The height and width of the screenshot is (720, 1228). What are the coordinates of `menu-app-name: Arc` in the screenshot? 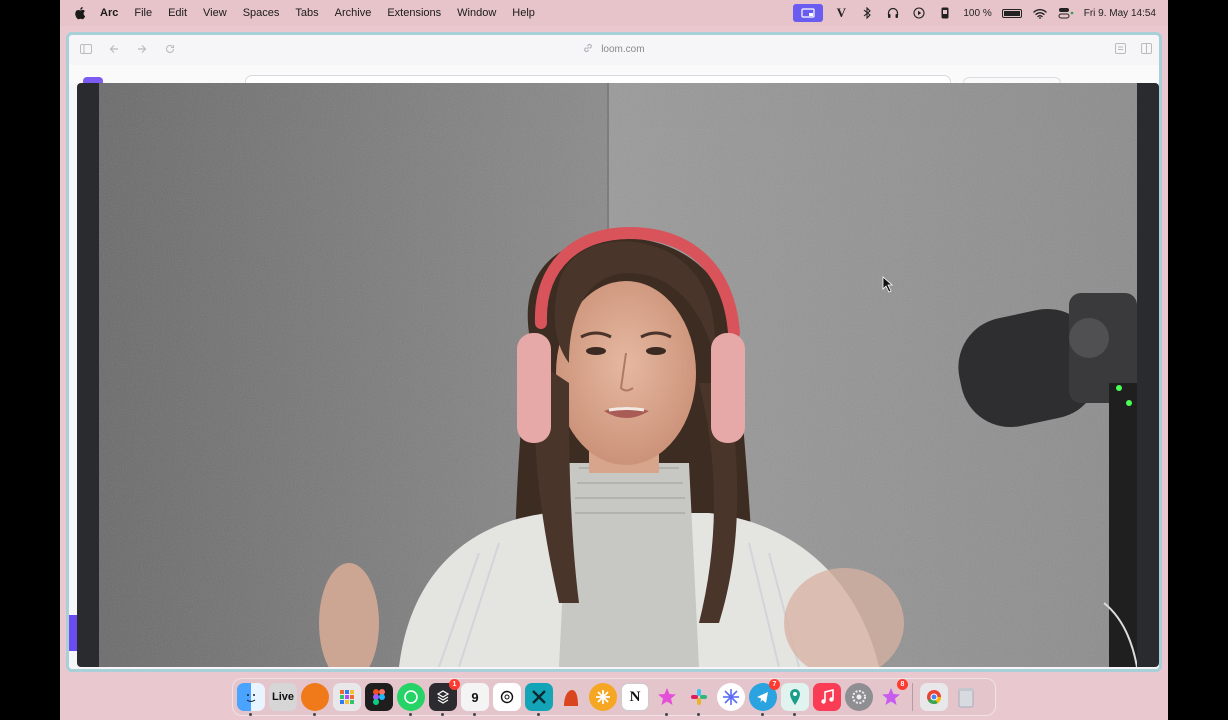 It's located at (109, 13).